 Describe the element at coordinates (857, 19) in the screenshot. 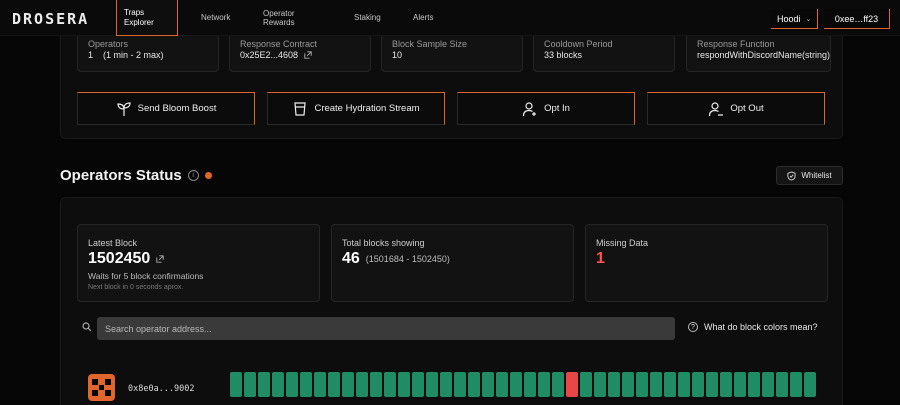

I see `wallet-button: 0xee…ff23` at that location.